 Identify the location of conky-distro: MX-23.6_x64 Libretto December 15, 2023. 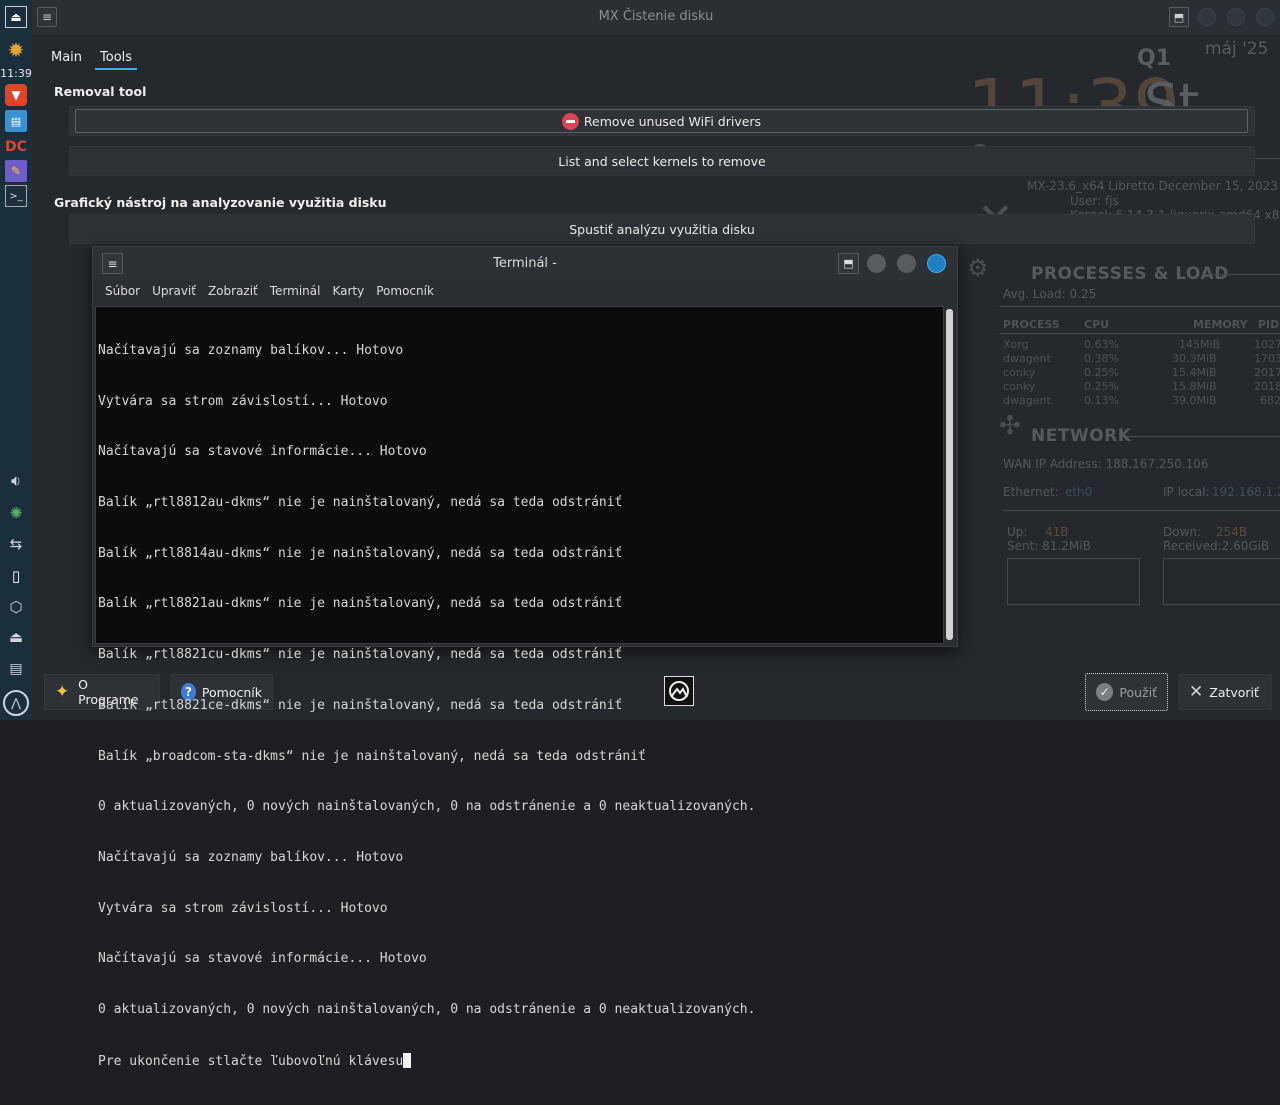
(1152, 186).